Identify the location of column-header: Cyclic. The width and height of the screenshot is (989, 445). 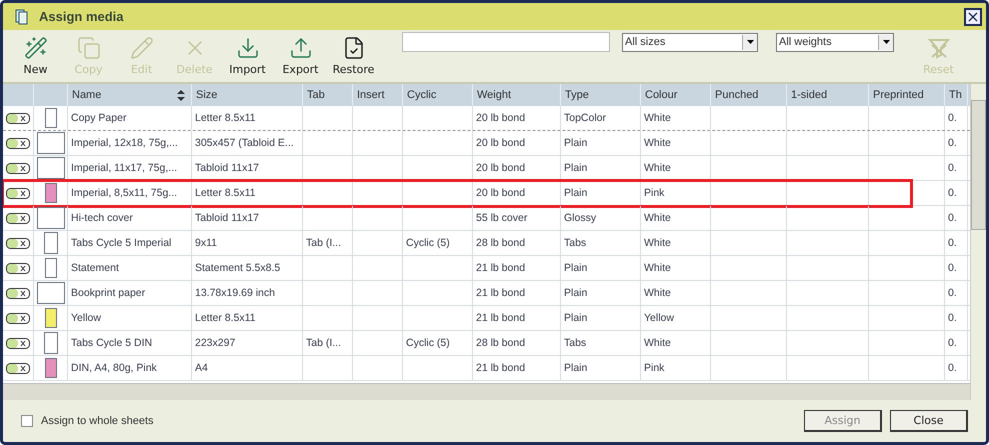
(438, 95).